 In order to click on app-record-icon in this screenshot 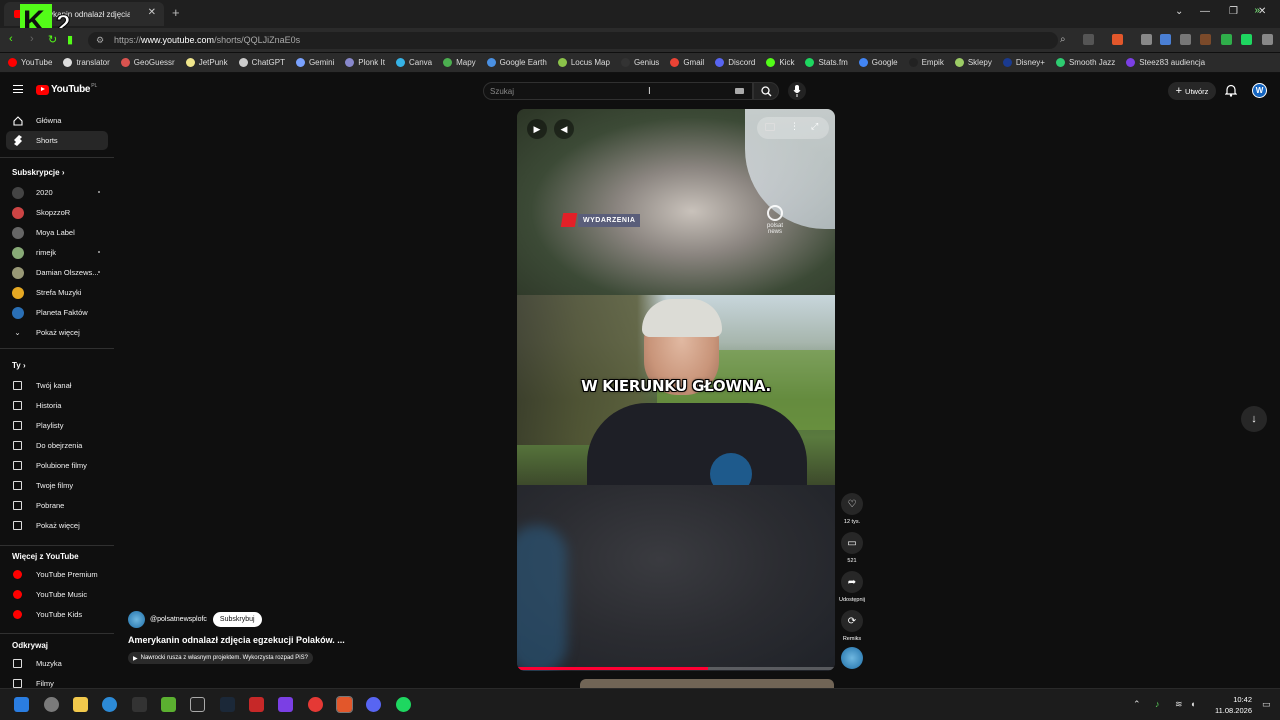, I will do `click(315, 704)`.